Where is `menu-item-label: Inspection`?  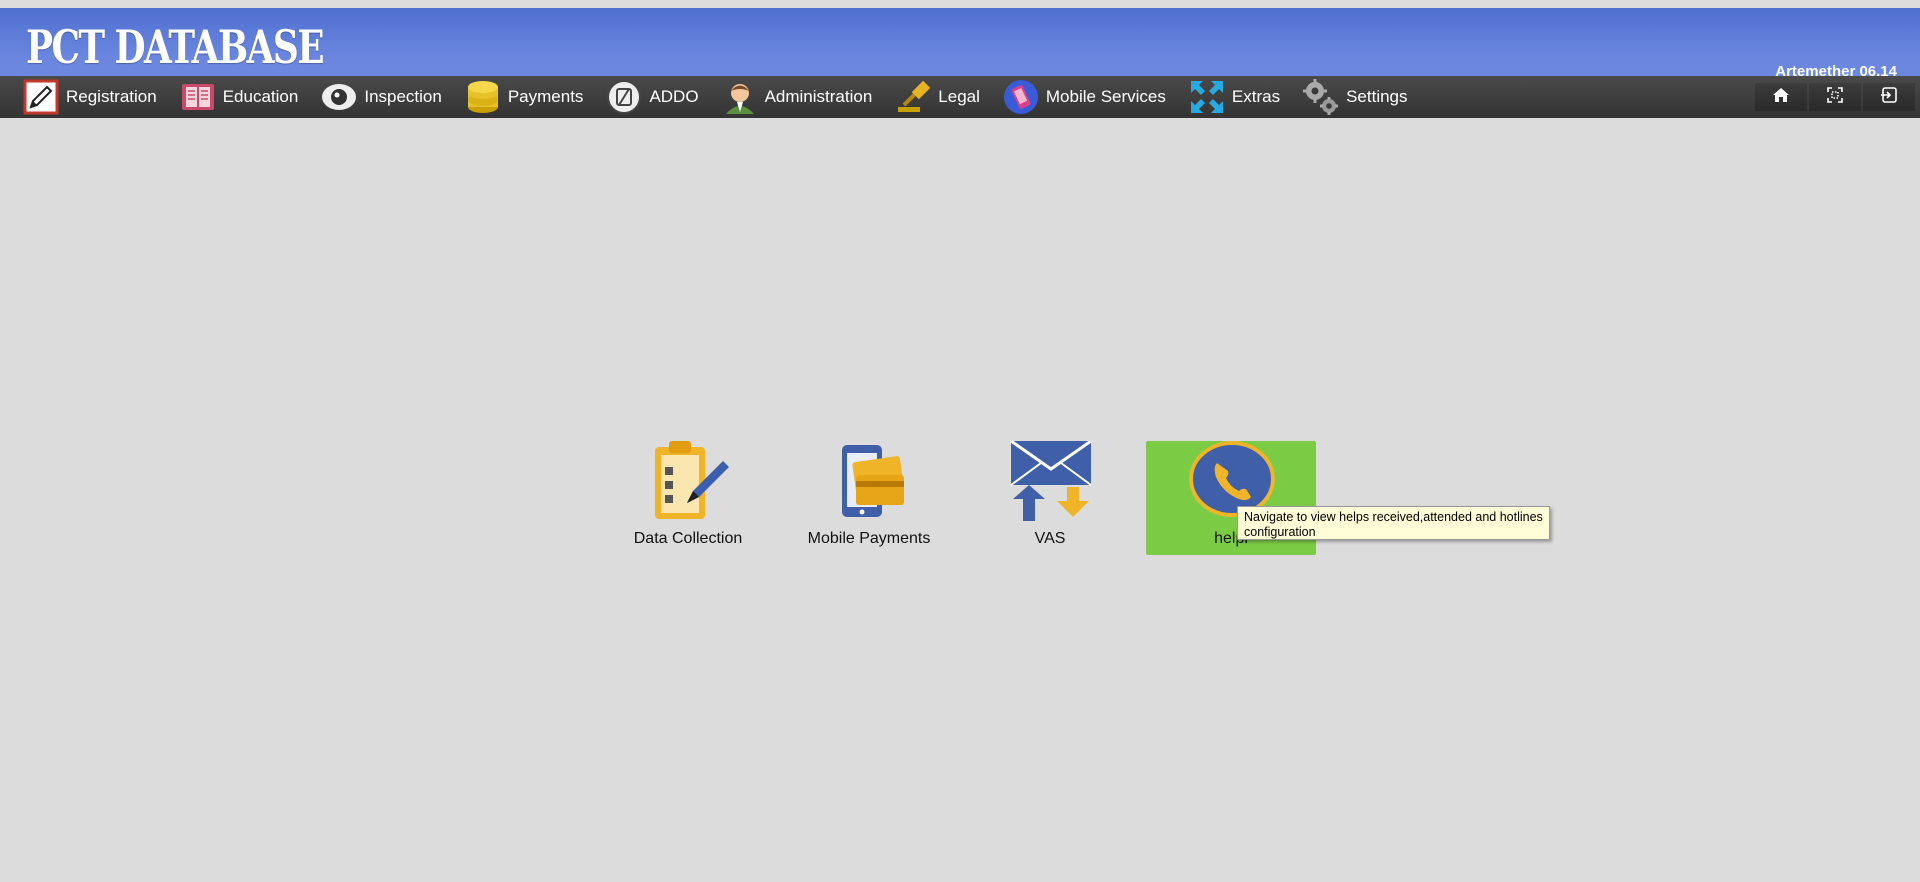
menu-item-label: Inspection is located at coordinates (403, 96).